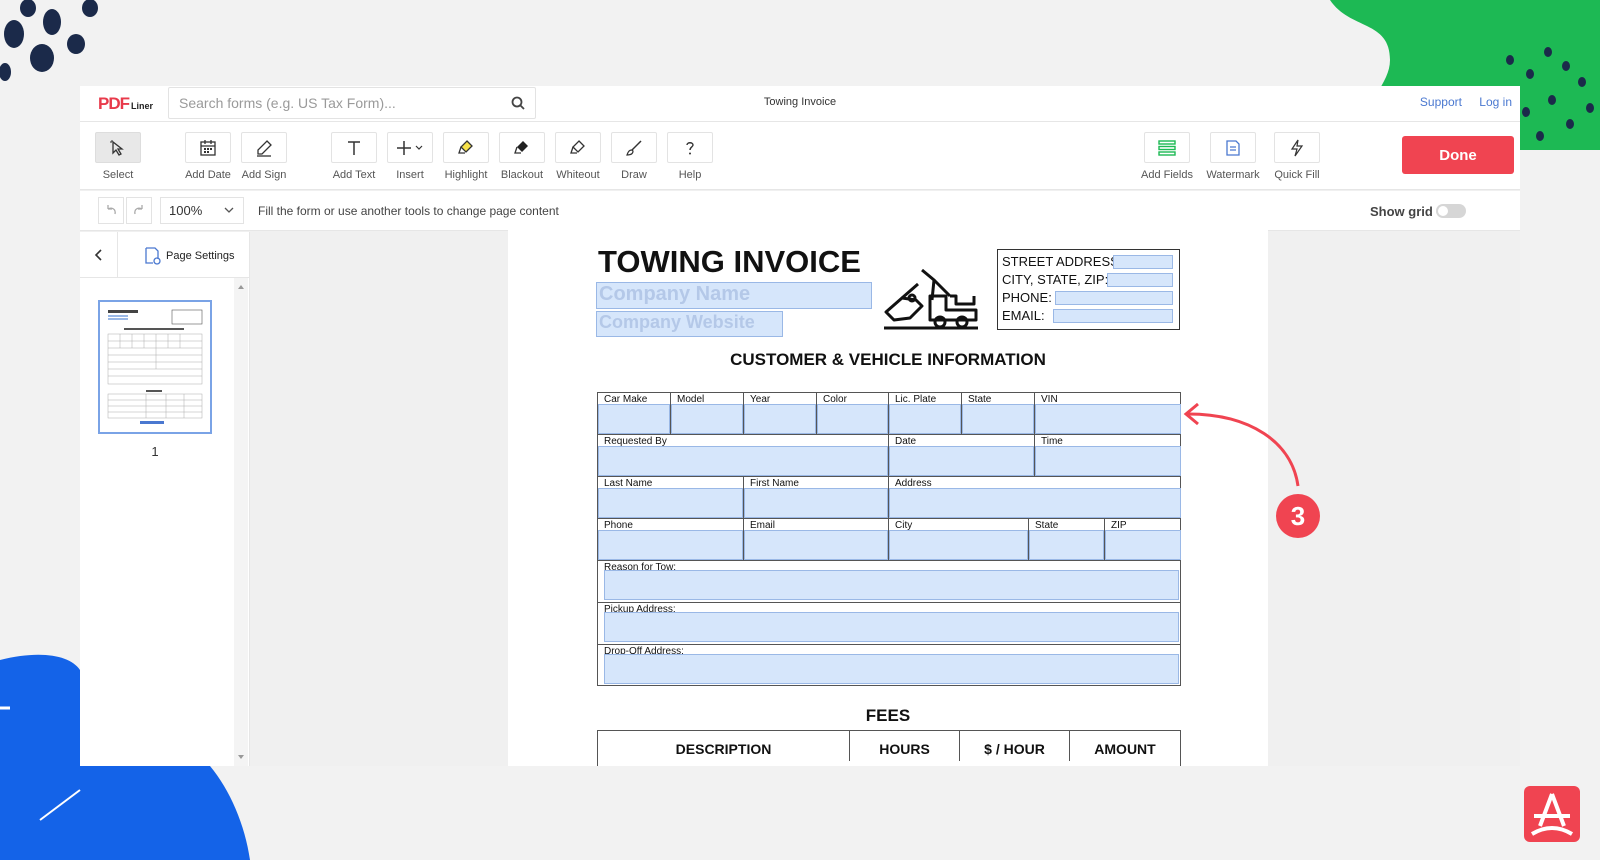 Image resolution: width=1600 pixels, height=860 pixels. What do you see at coordinates (241, 287) in the screenshot?
I see `scroll-up-icon` at bounding box center [241, 287].